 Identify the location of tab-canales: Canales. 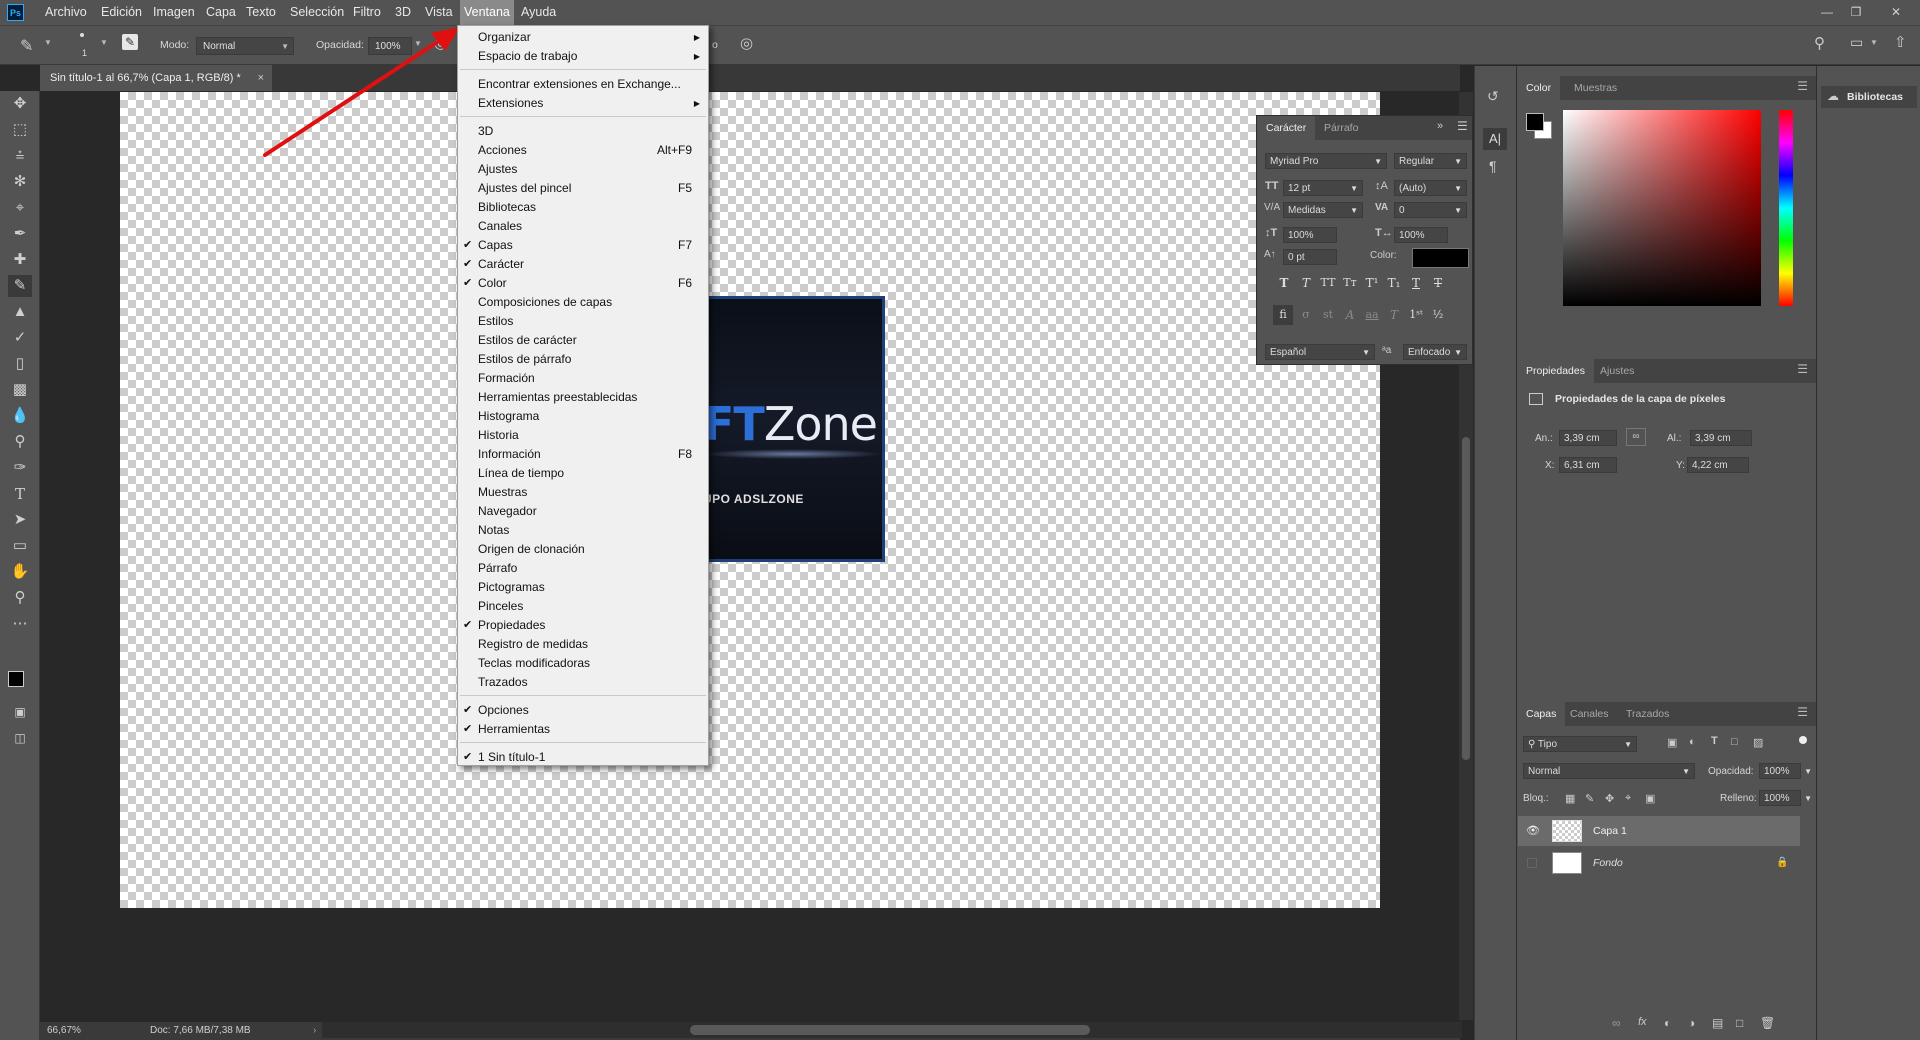
(1589, 714).